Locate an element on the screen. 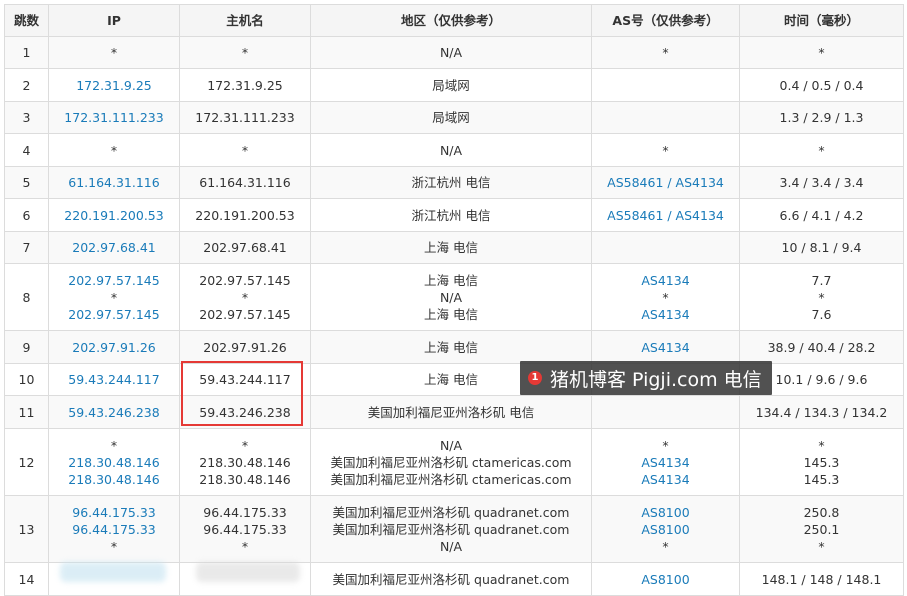 Image resolution: width=907 pixels, height=596 pixels. ip-link: 202.97.68.41 is located at coordinates (114, 247).